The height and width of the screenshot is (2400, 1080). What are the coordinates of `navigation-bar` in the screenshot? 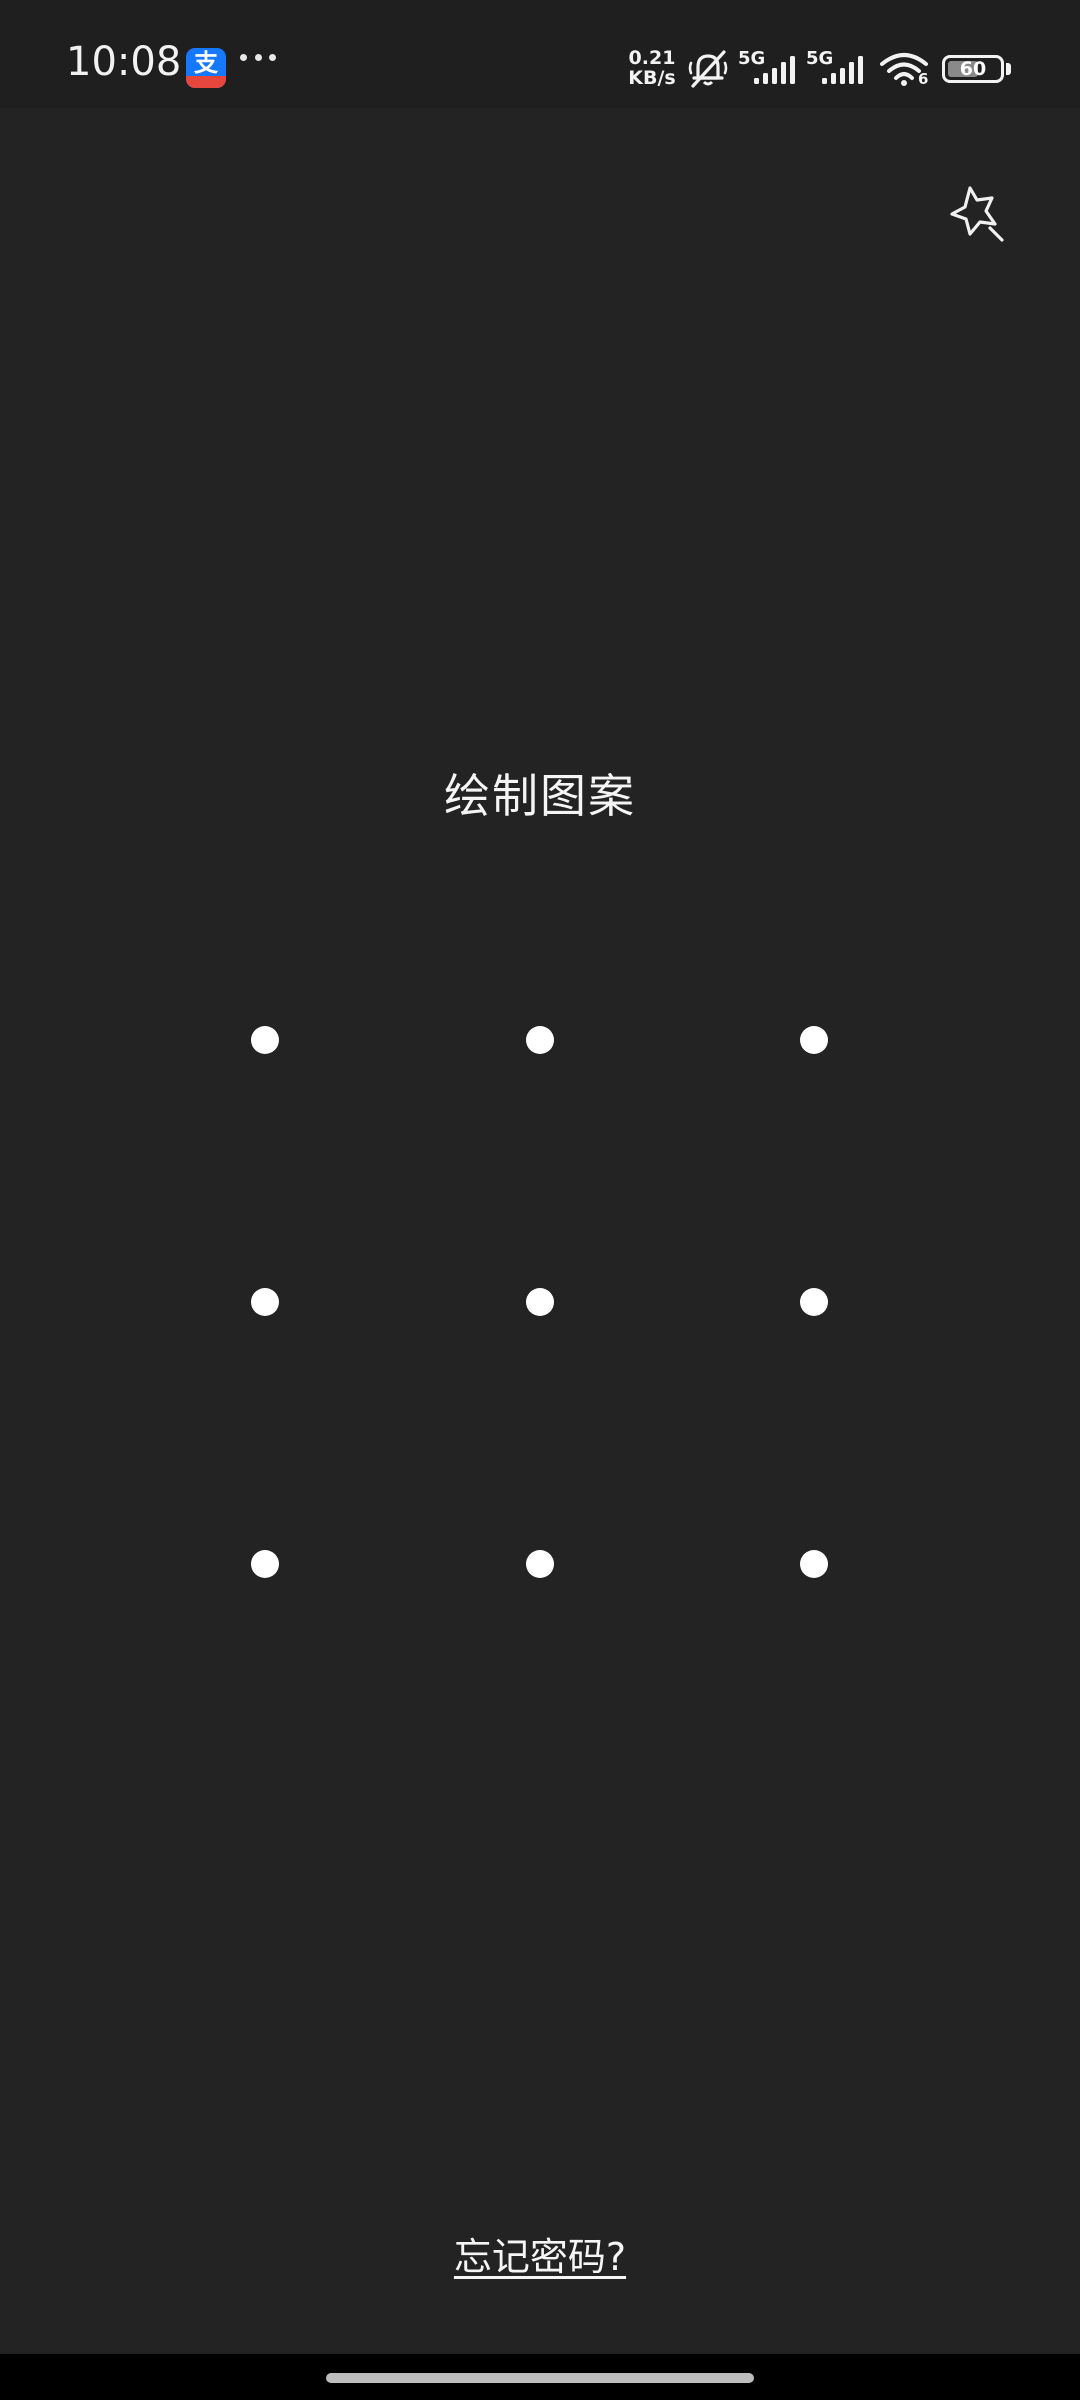 It's located at (540, 2377).